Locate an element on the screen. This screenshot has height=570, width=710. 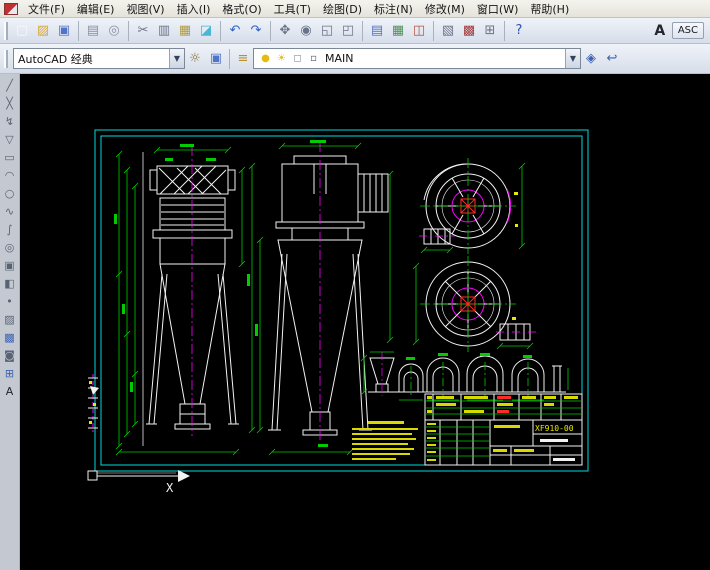
standard-toolbar: ▢ ▨ ▣ ▤ ◎ ✂ ▥ ▦ ◪ ↶ ↷ ✥ ◉ ◱ ◰ ▤ ▦ ◫ ▧ ▩ ⊞? A ASC is located at coordinates (355, 31).